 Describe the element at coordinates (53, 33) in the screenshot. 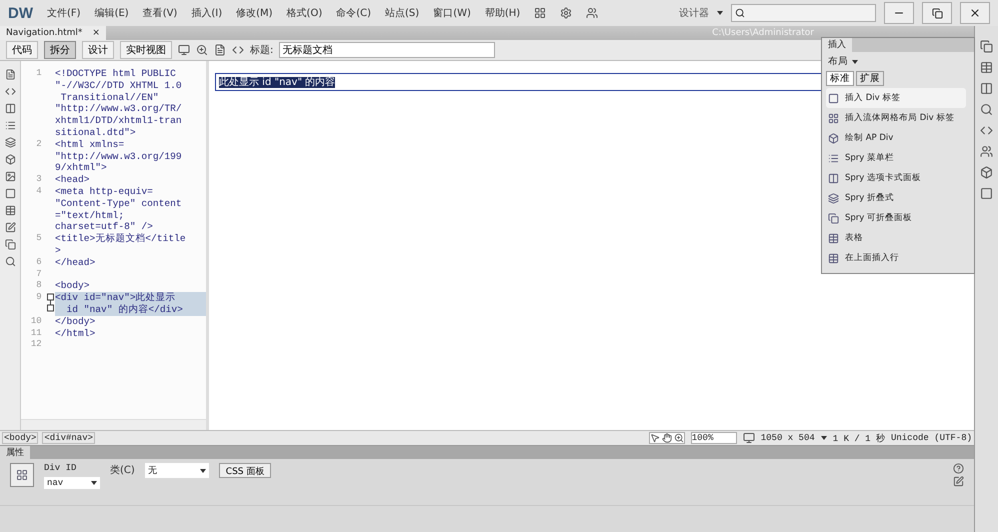

I see `document-tab: Navigation.html* ×` at that location.